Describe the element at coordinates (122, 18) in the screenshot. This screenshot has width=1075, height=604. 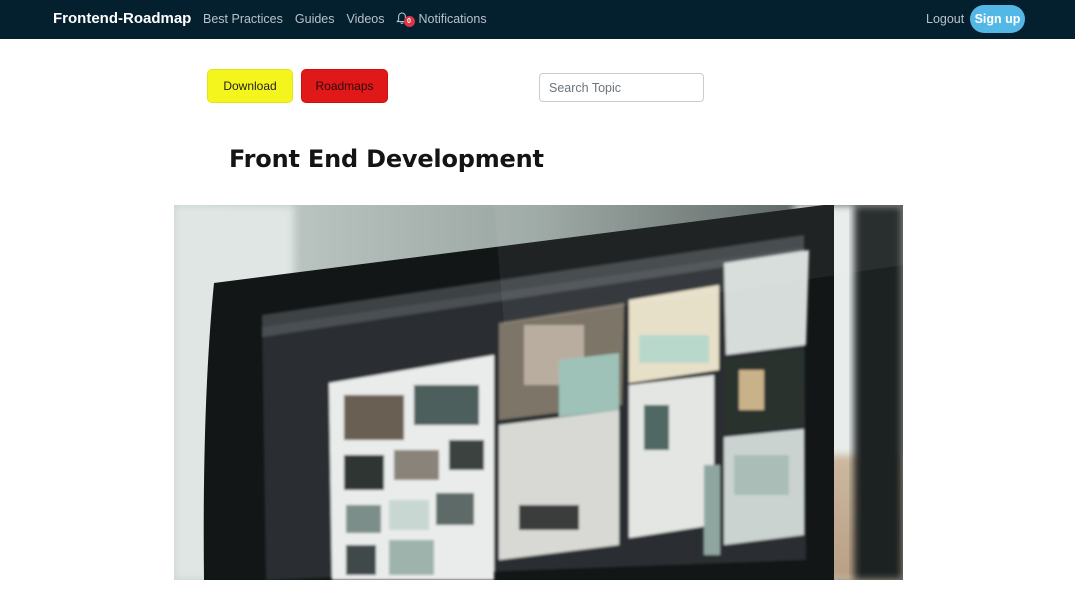
I see `brand-link: Frontend-Roadmap` at that location.